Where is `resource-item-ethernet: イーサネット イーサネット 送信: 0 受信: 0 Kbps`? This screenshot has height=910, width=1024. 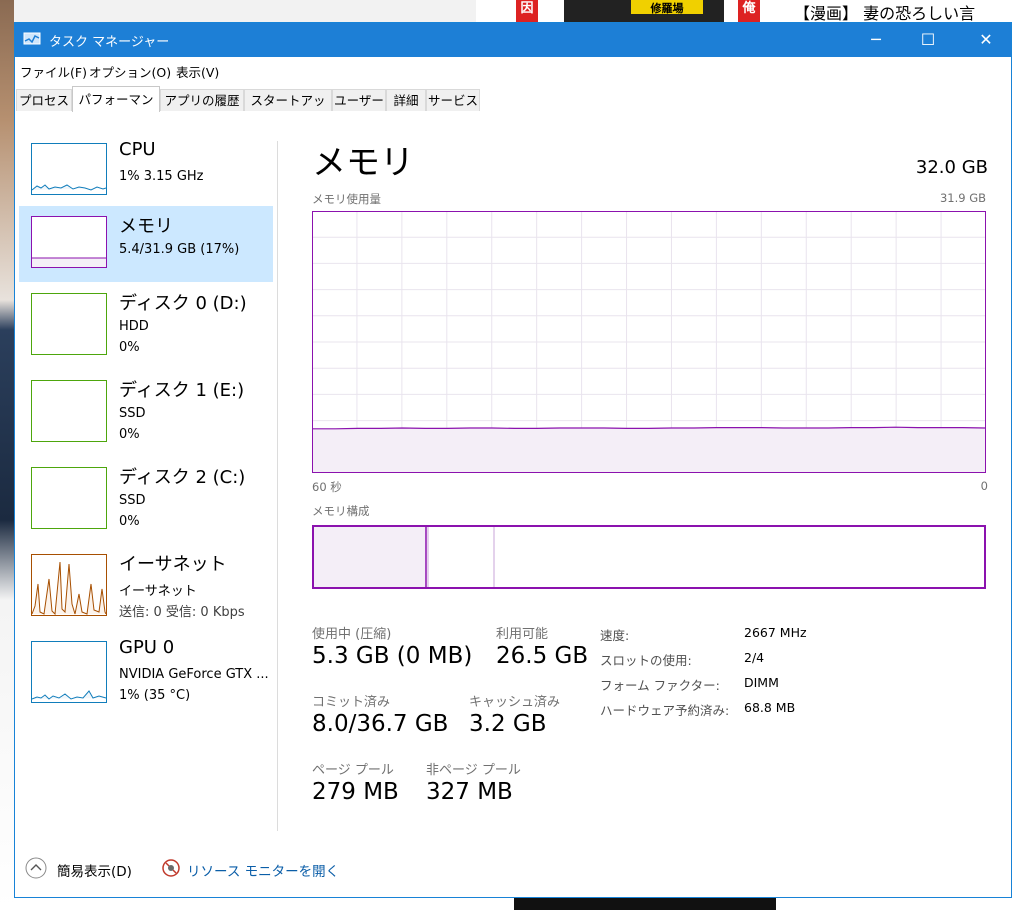 resource-item-ethernet: イーサネット イーサネット 送信: 0 受信: 0 Kbps is located at coordinates (146, 582).